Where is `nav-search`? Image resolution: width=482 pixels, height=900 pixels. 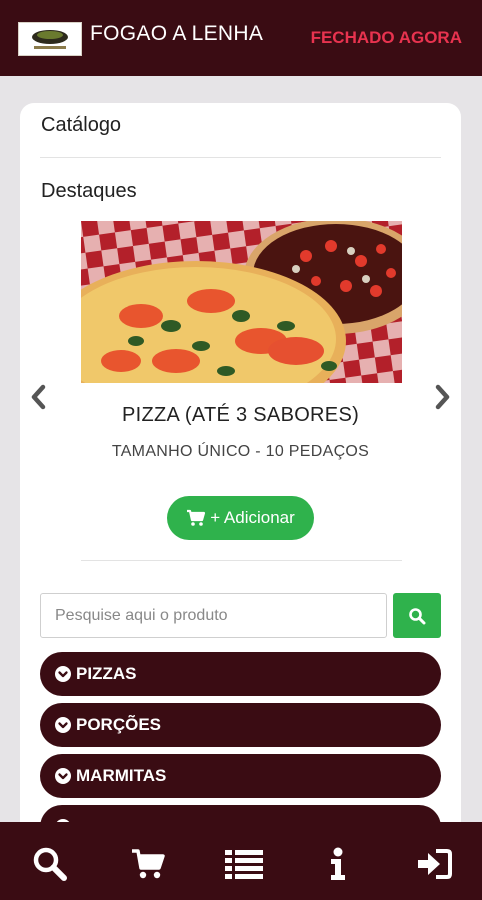 nav-search is located at coordinates (50, 864).